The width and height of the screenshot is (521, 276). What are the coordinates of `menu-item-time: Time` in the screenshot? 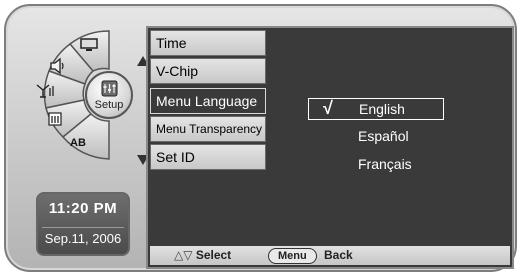 It's located at (208, 43).